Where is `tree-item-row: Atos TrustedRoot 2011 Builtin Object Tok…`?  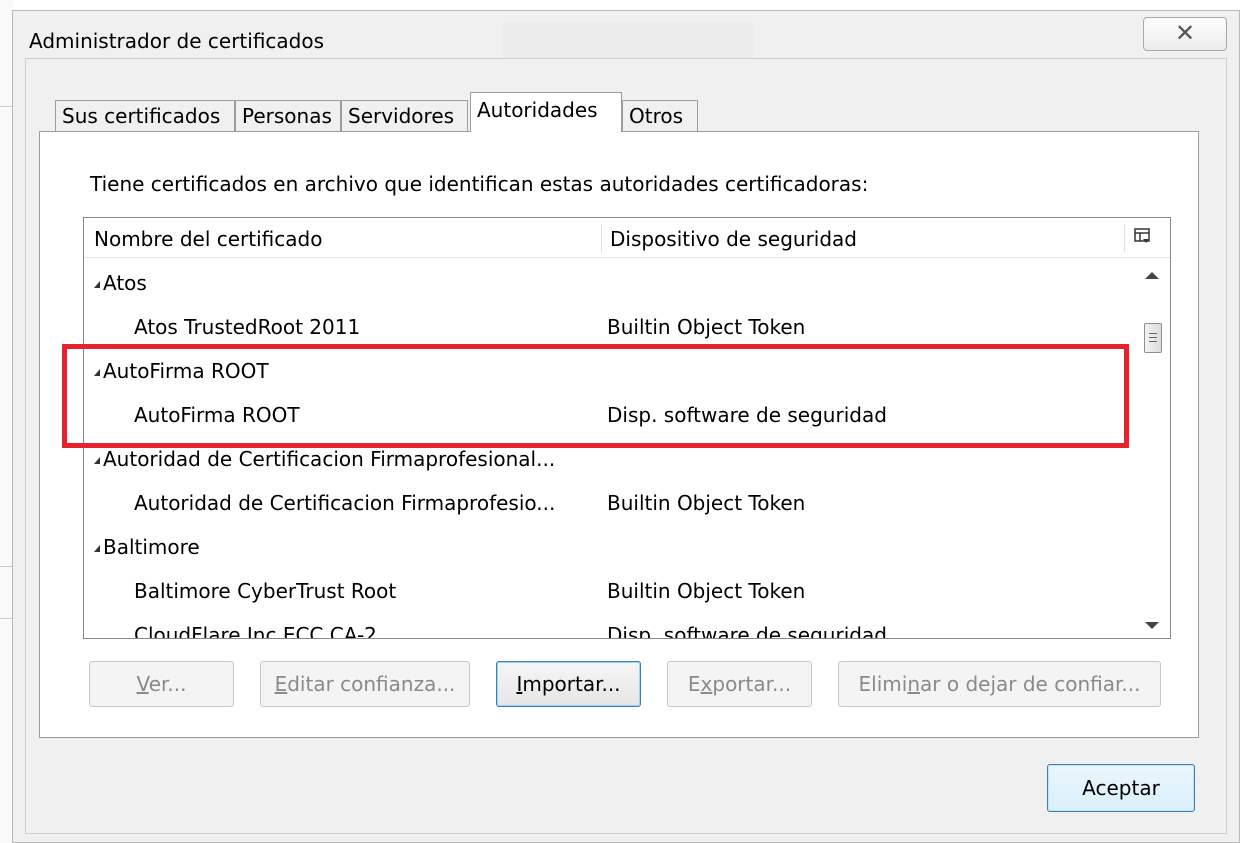 tree-item-row: Atos TrustedRoot 2011 Builtin Object Tok… is located at coordinates (604, 327).